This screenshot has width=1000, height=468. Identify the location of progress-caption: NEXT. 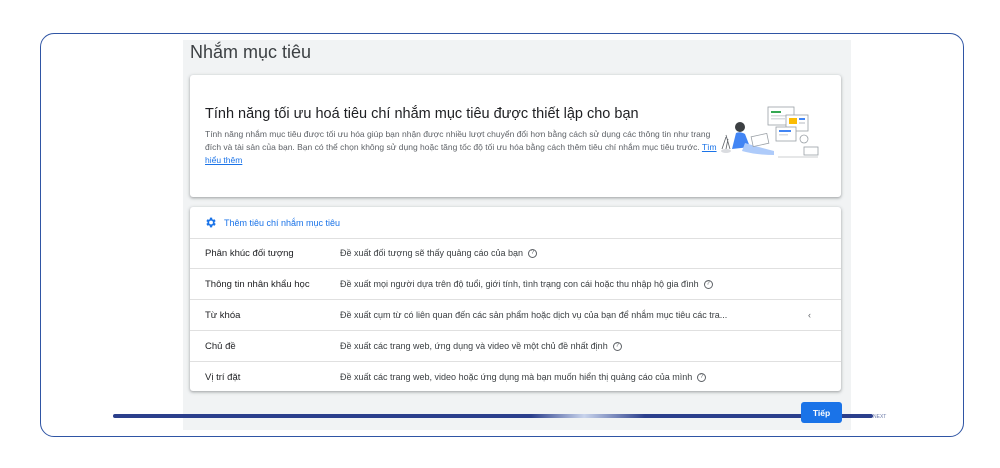
(880, 417).